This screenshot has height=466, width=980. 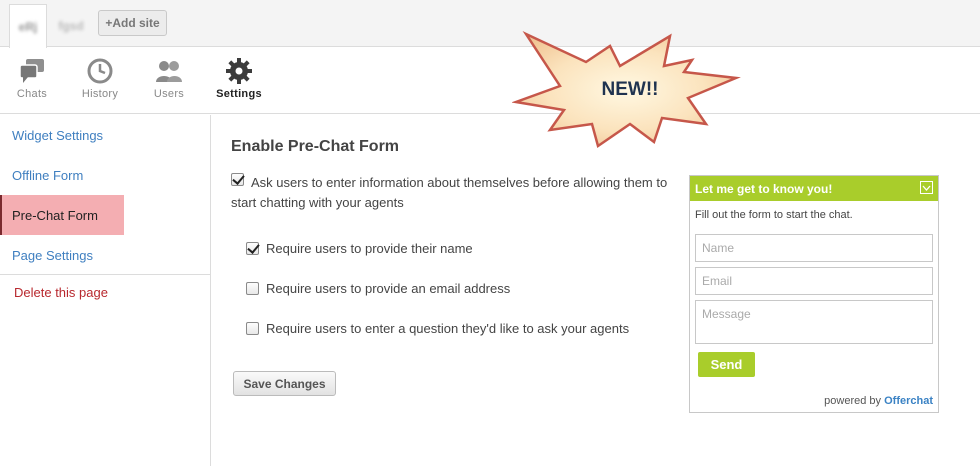 I want to click on delete-page-link: Delete this page, so click(x=61, y=292).